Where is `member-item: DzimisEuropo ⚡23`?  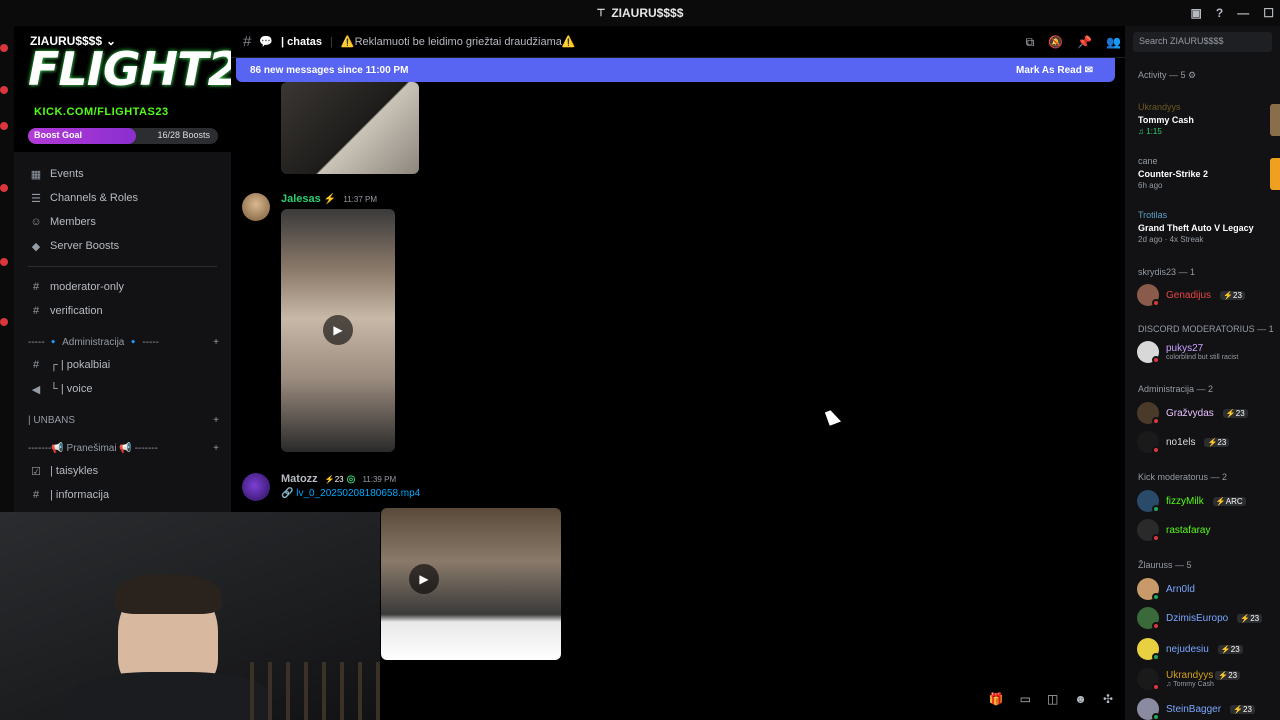
member-item: DzimisEuropo ⚡23 is located at coordinates (1200, 618).